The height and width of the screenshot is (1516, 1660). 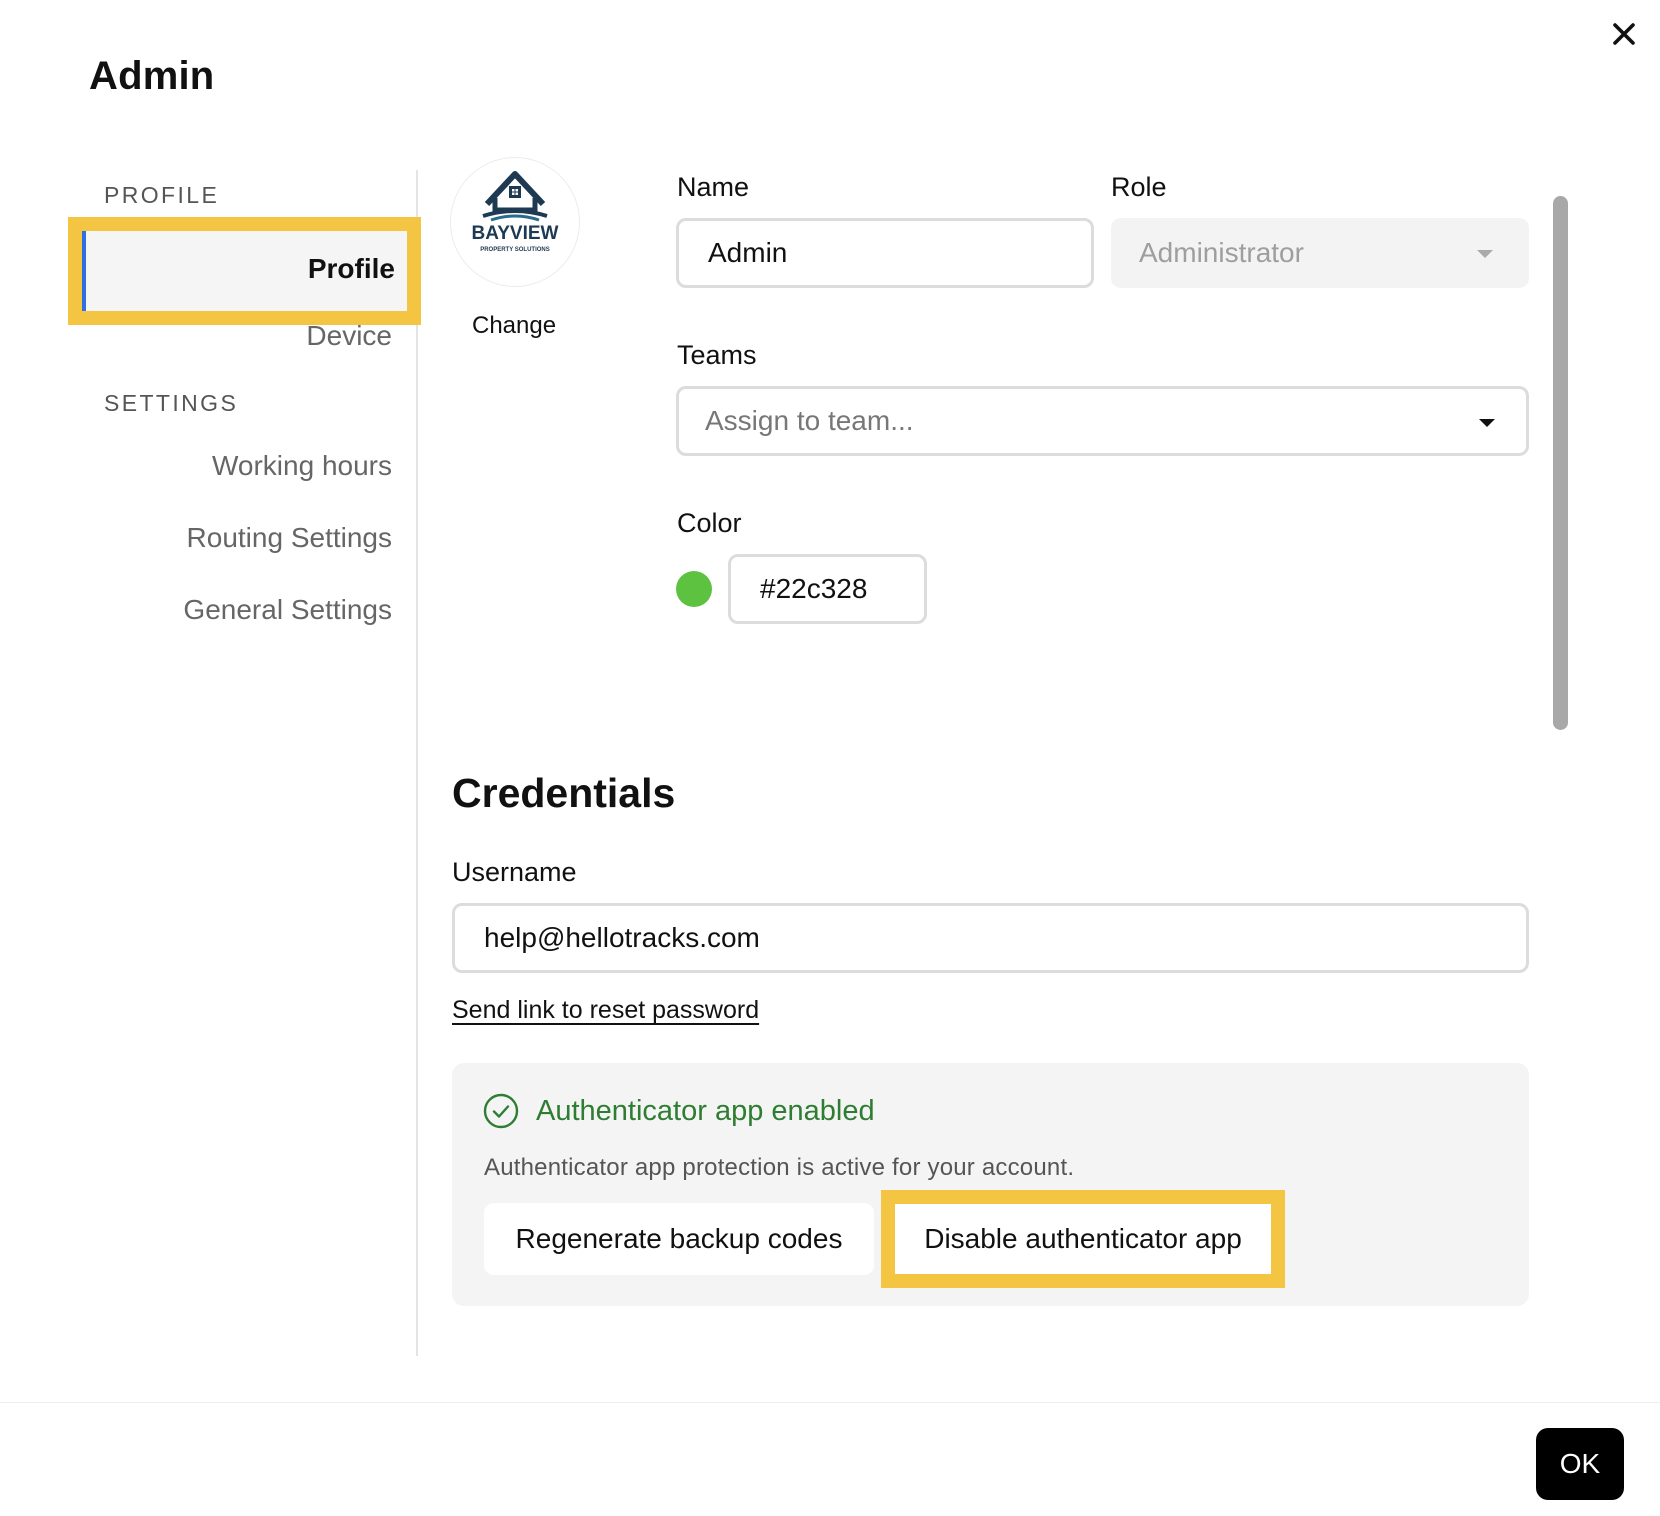 I want to click on sidebar-item-label: Profile, so click(x=351, y=268).